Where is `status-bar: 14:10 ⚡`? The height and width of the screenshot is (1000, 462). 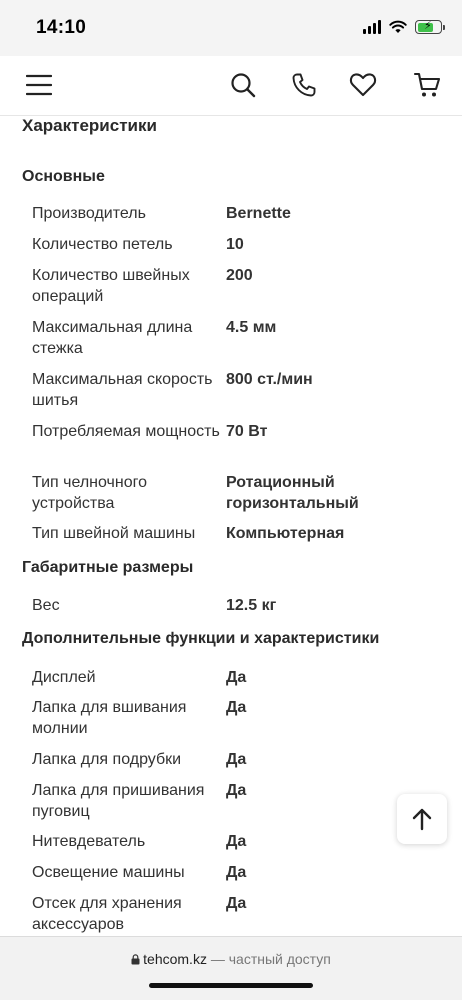 status-bar: 14:10 ⚡ is located at coordinates (231, 28).